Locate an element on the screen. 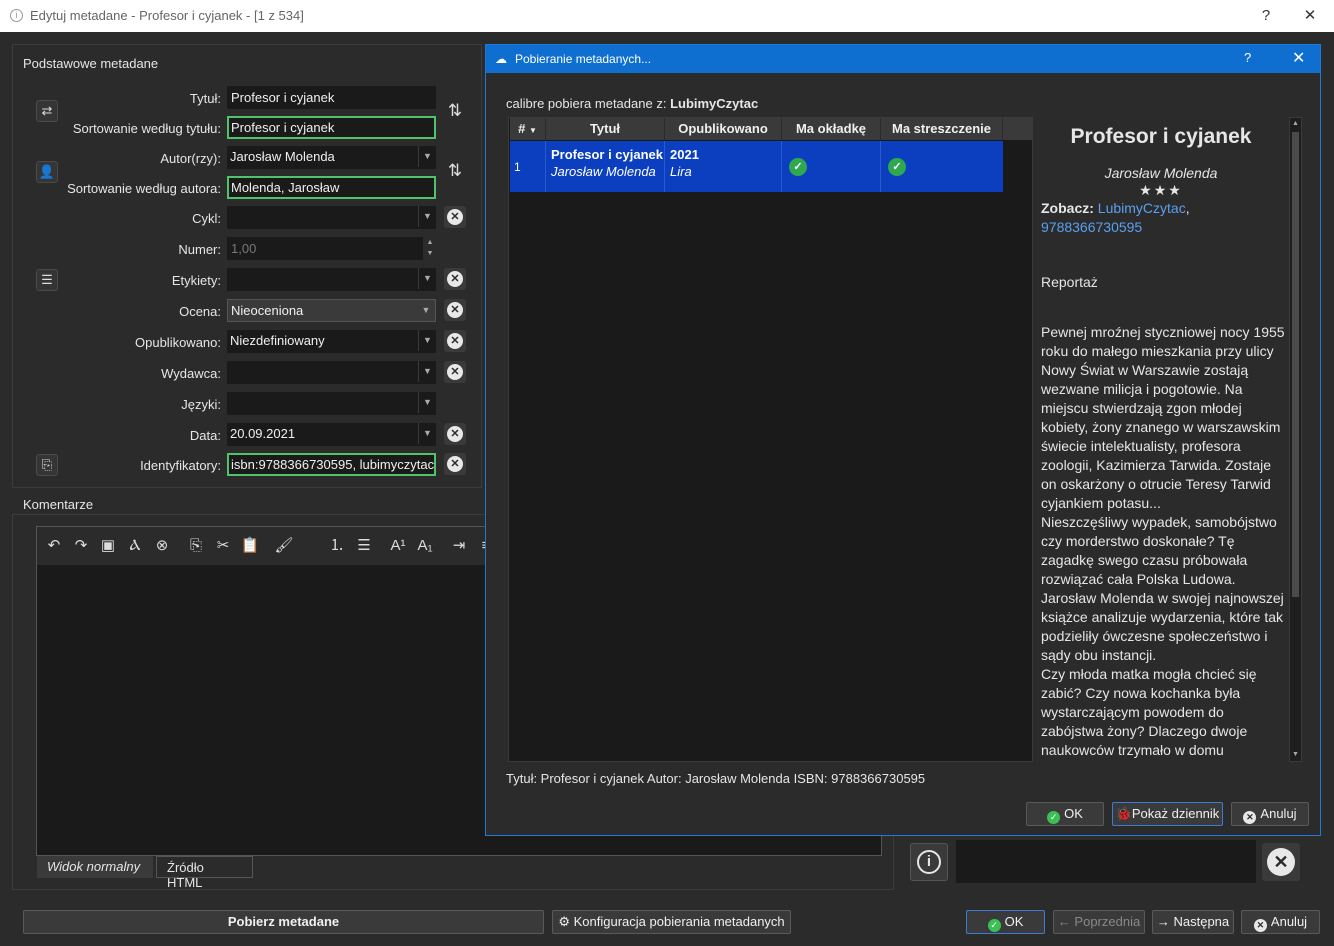 The height and width of the screenshot is (946, 1334). scroll-thumb is located at coordinates (1295, 364).